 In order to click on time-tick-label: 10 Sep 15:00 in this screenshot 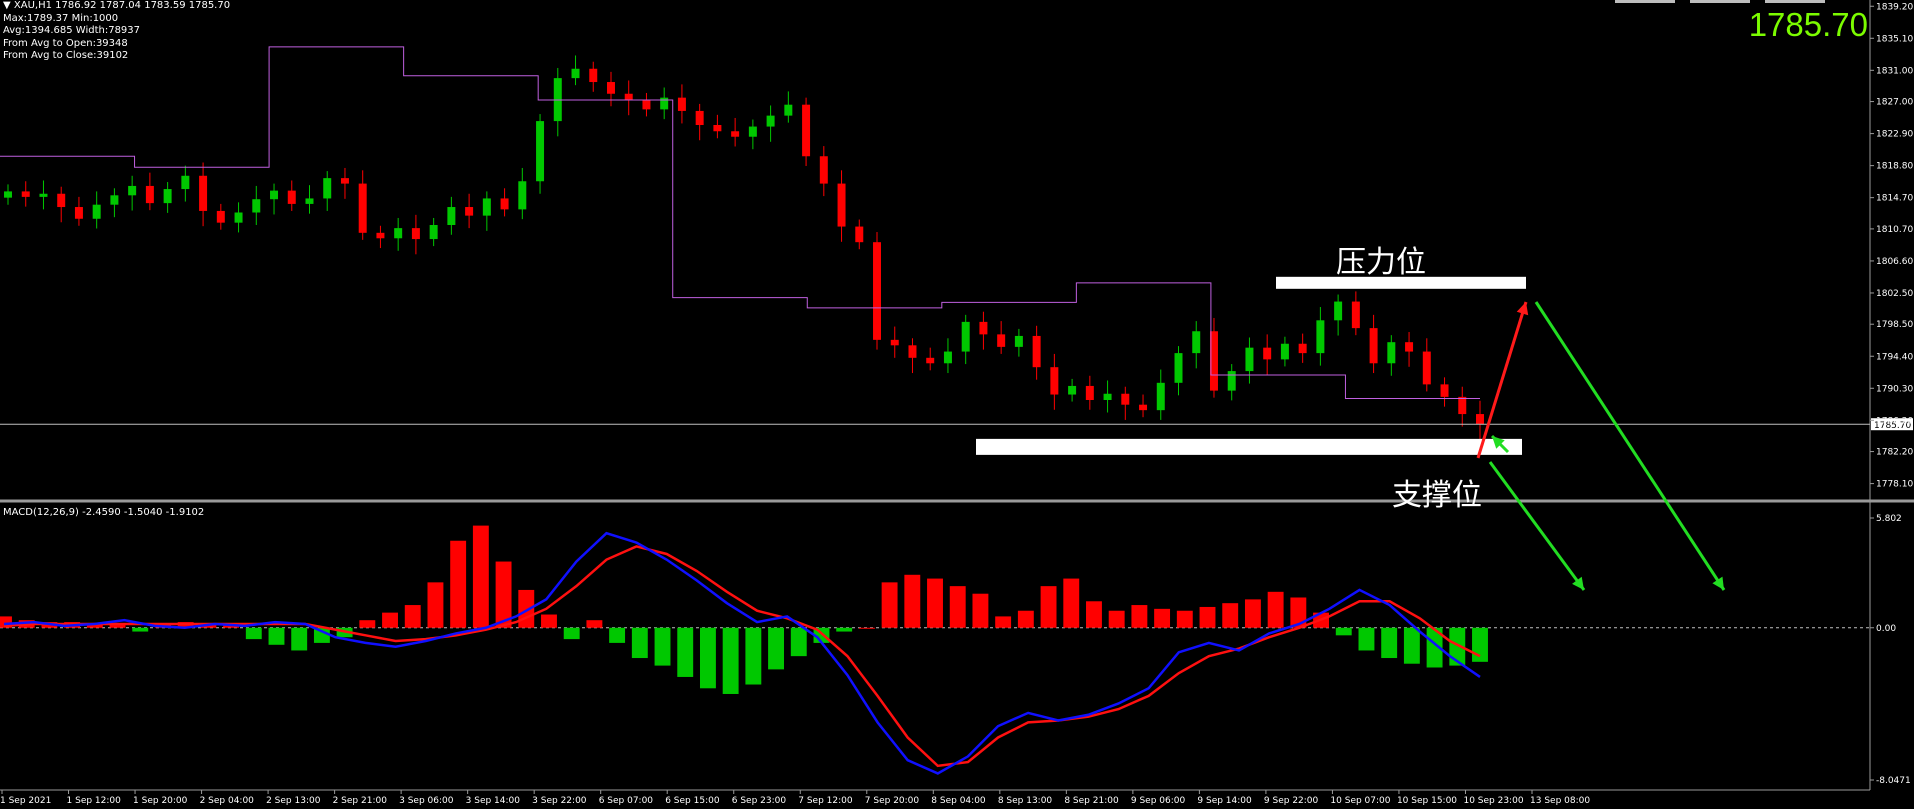, I will do `click(1427, 801)`.